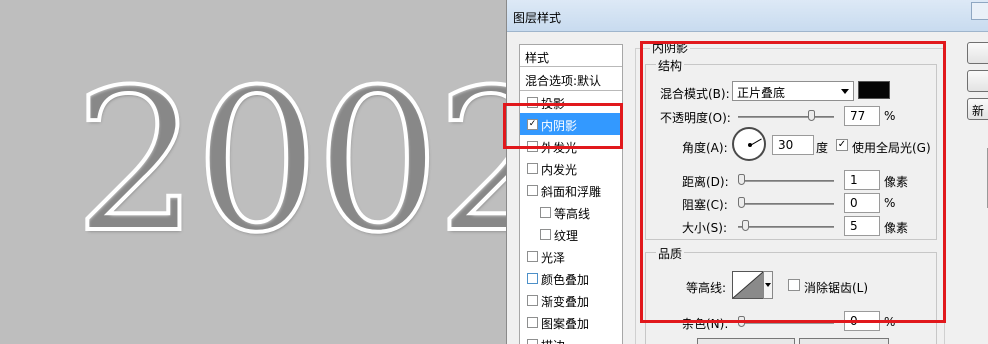 This screenshot has height=344, width=988. What do you see at coordinates (571, 56) in the screenshot?
I see `styles-header: 样式` at bounding box center [571, 56].